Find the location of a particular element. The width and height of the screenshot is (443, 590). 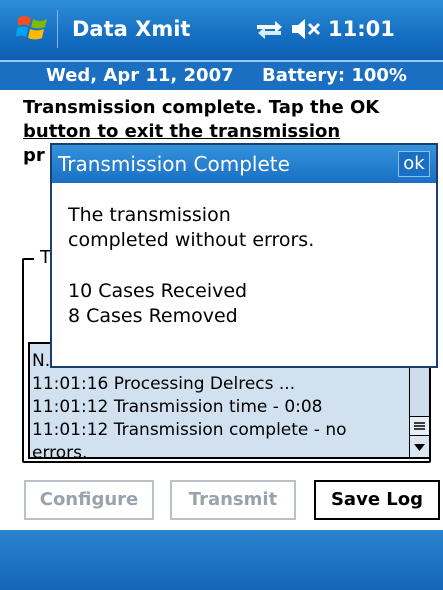

dialog-title: Transmission Complete is located at coordinates (174, 164).